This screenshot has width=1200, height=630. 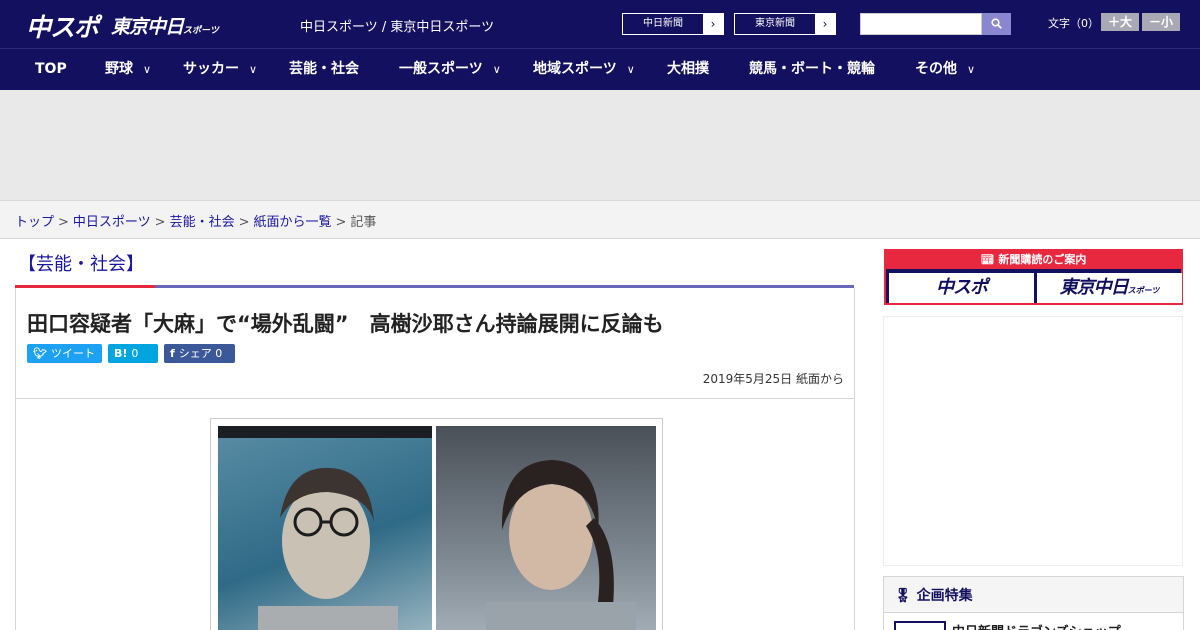 I want to click on subscribe-tokyo-chunichi-suffix: スポーツ, so click(x=1143, y=290).